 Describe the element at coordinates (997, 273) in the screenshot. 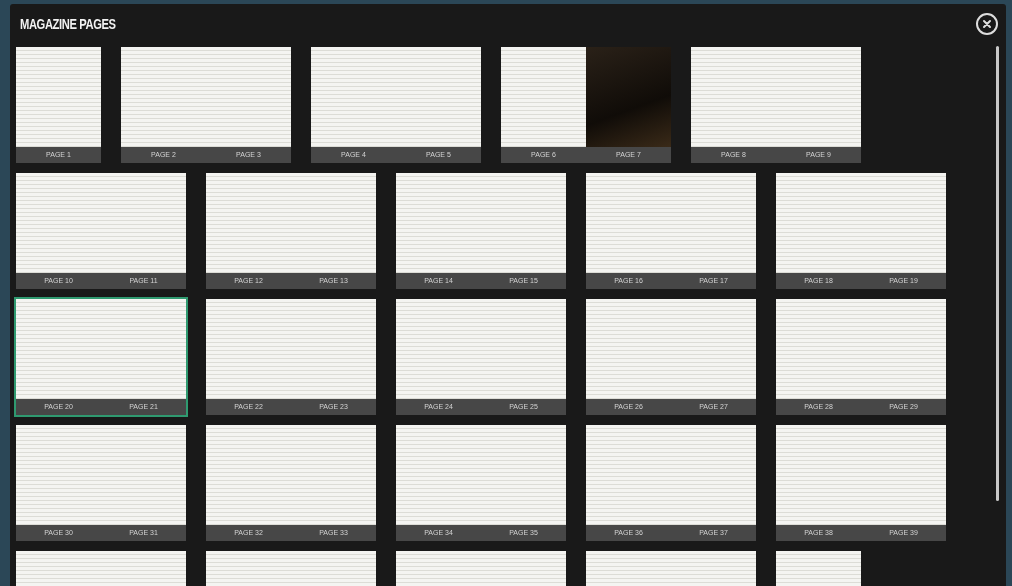

I see `scrollbar-thumb` at that location.